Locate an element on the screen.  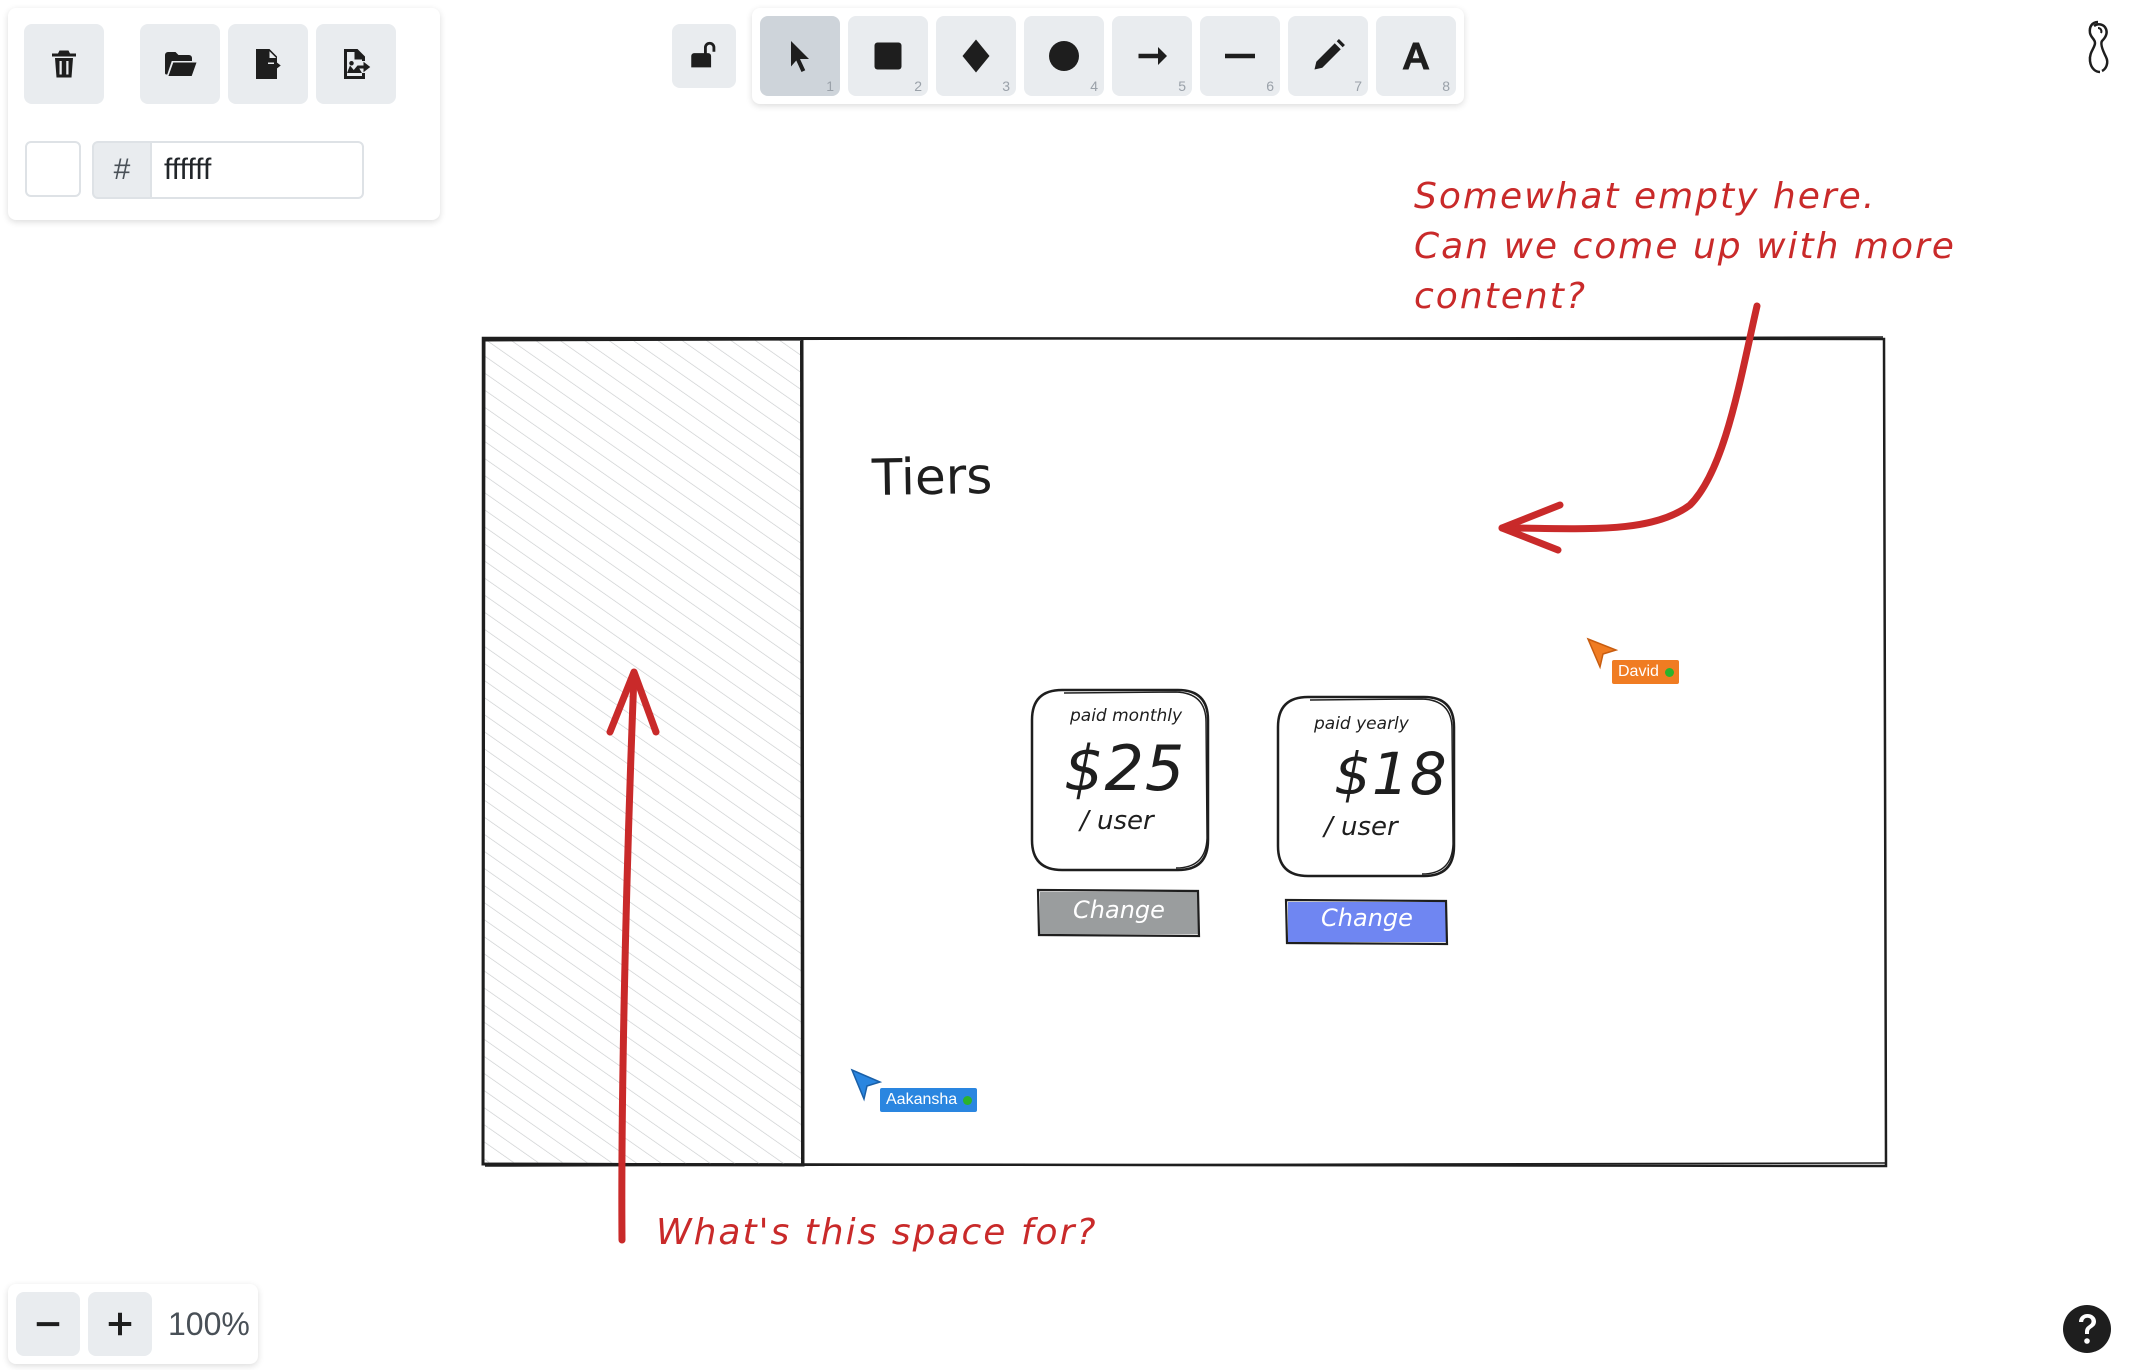
collaborator-aakansha: Aakansha is located at coordinates (929, 1100).